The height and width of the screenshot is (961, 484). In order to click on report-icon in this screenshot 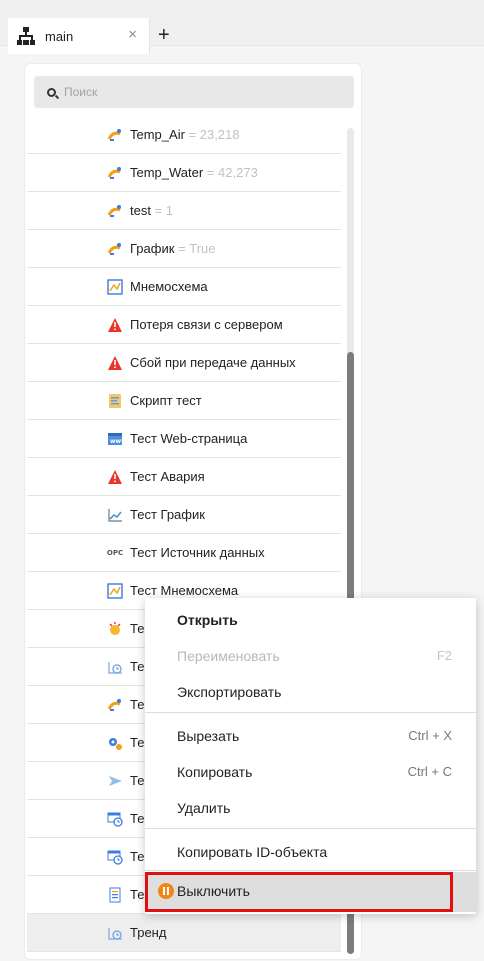, I will do `click(115, 895)`.